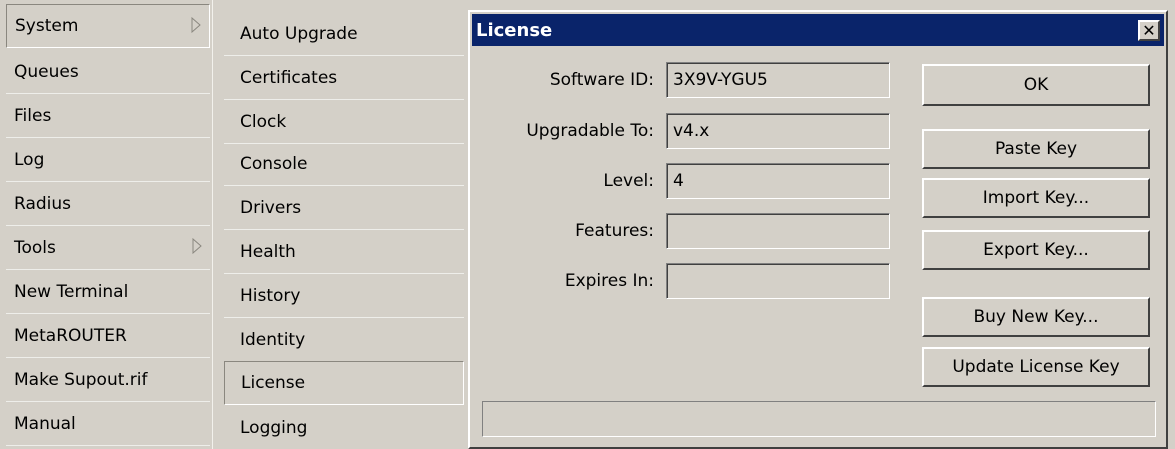 This screenshot has height=449, width=1175. Describe the element at coordinates (609, 281) in the screenshot. I see `expires-in-label: Expires In:` at that location.